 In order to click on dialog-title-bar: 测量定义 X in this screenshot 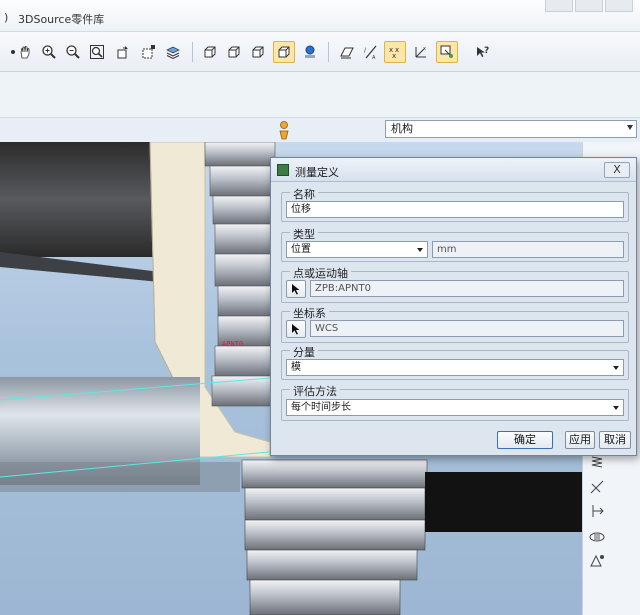, I will do `click(453, 170)`.